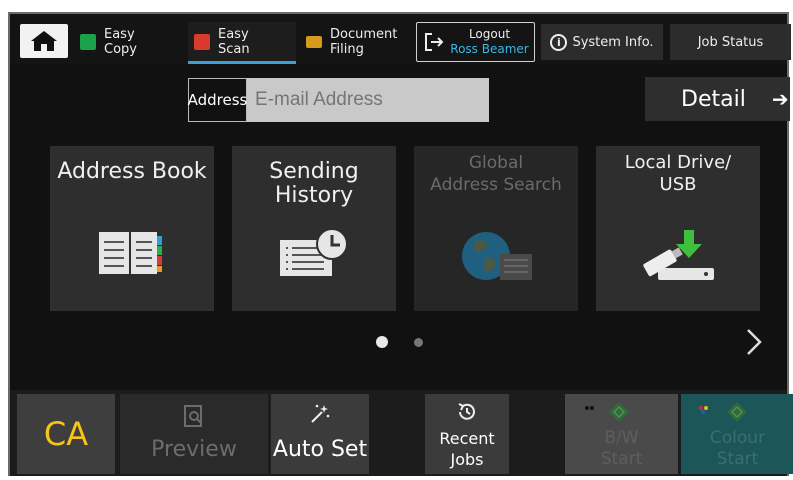  Describe the element at coordinates (194, 449) in the screenshot. I see `preview-label: Preview` at that location.